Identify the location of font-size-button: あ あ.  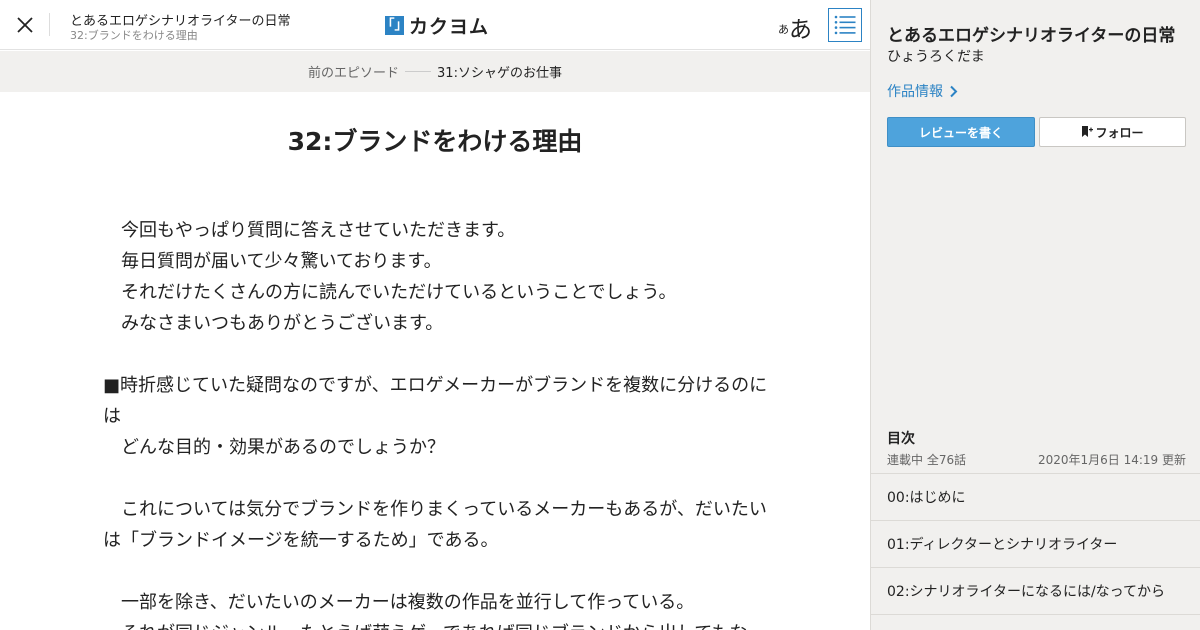
(795, 26).